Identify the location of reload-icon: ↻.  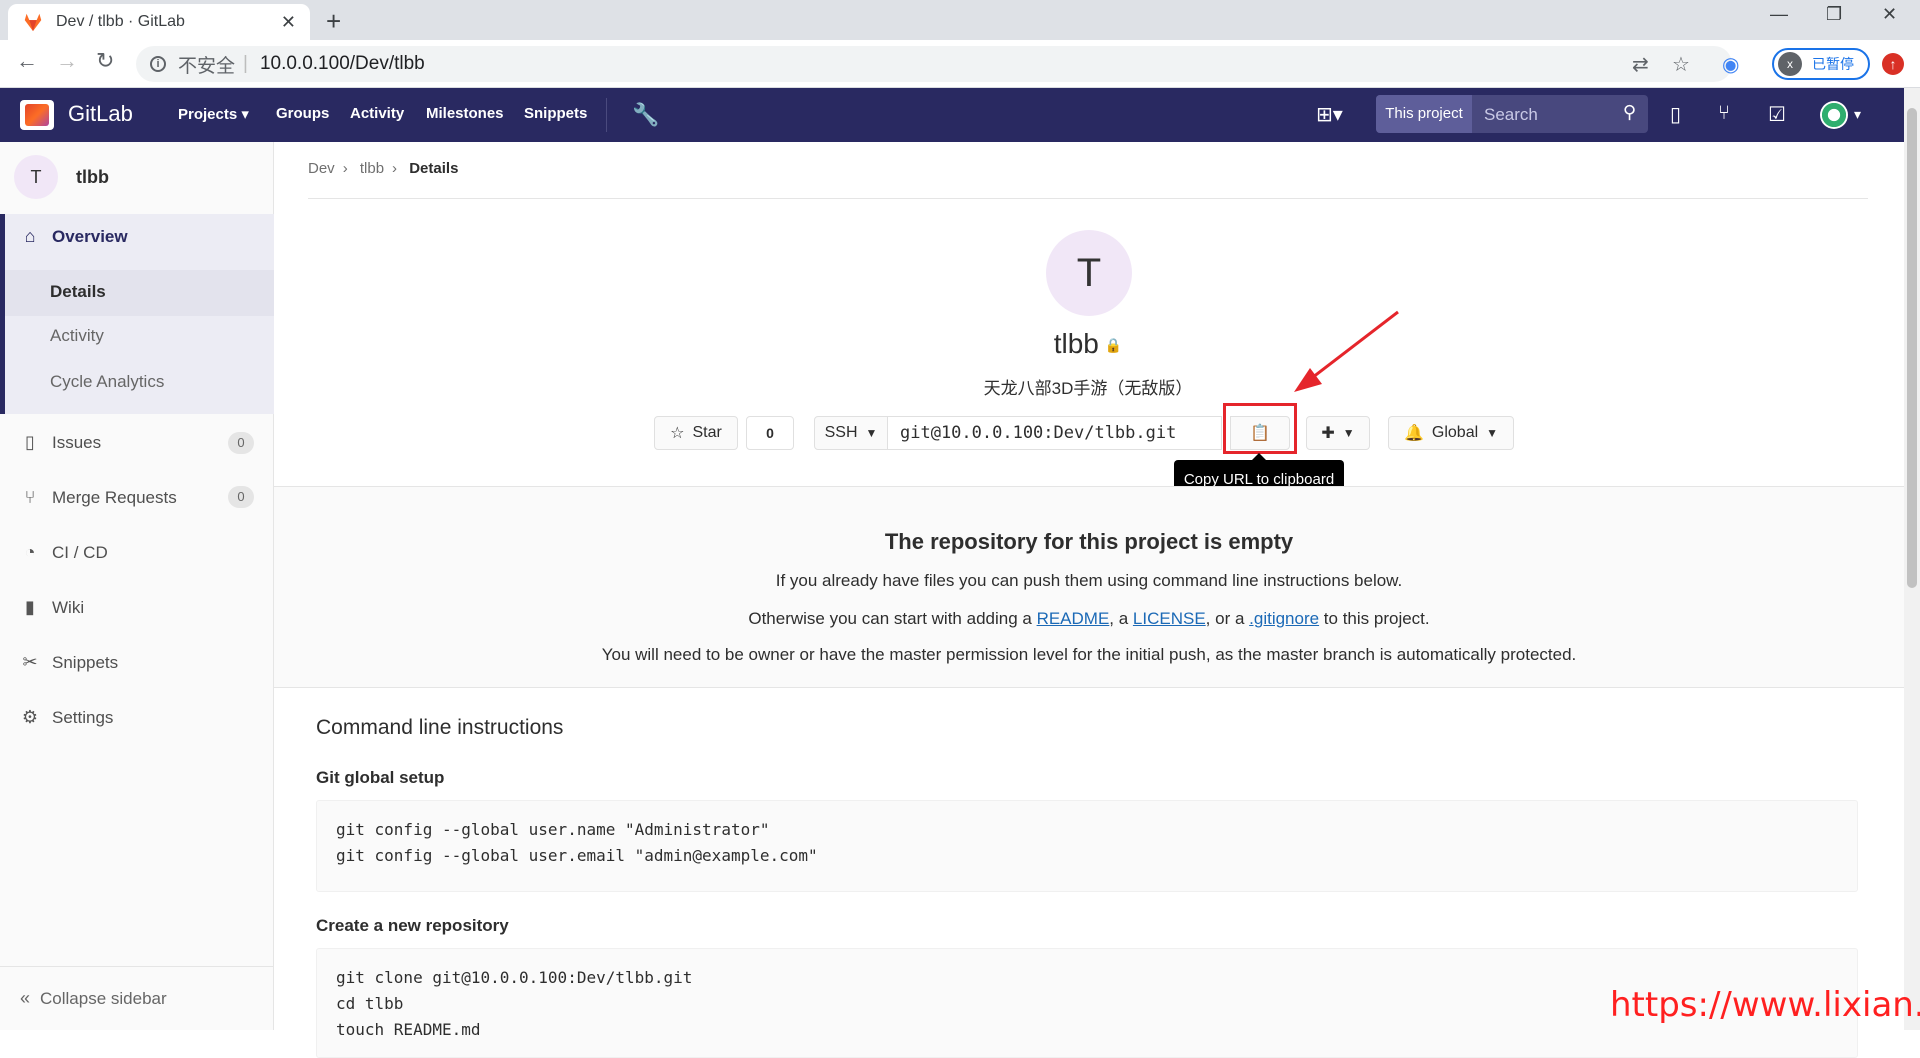
(105, 61).